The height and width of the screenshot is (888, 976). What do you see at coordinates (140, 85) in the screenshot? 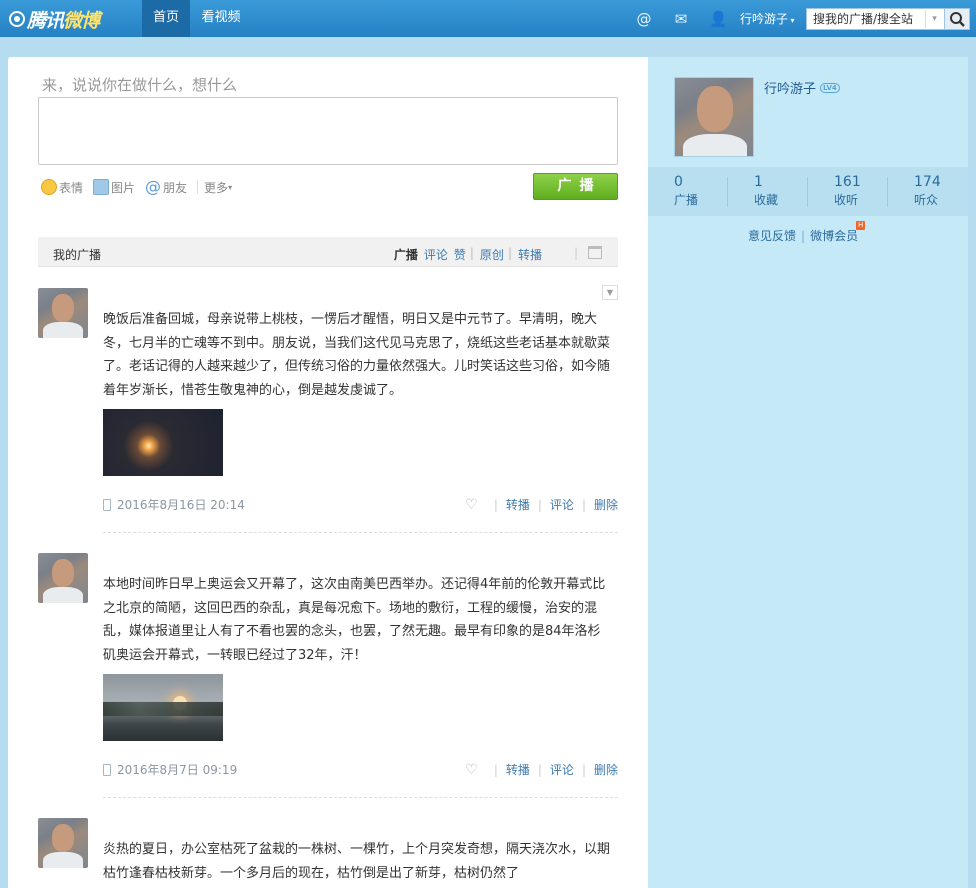
I see `compose-prompt: 来，说说你在做什么，想什么` at bounding box center [140, 85].